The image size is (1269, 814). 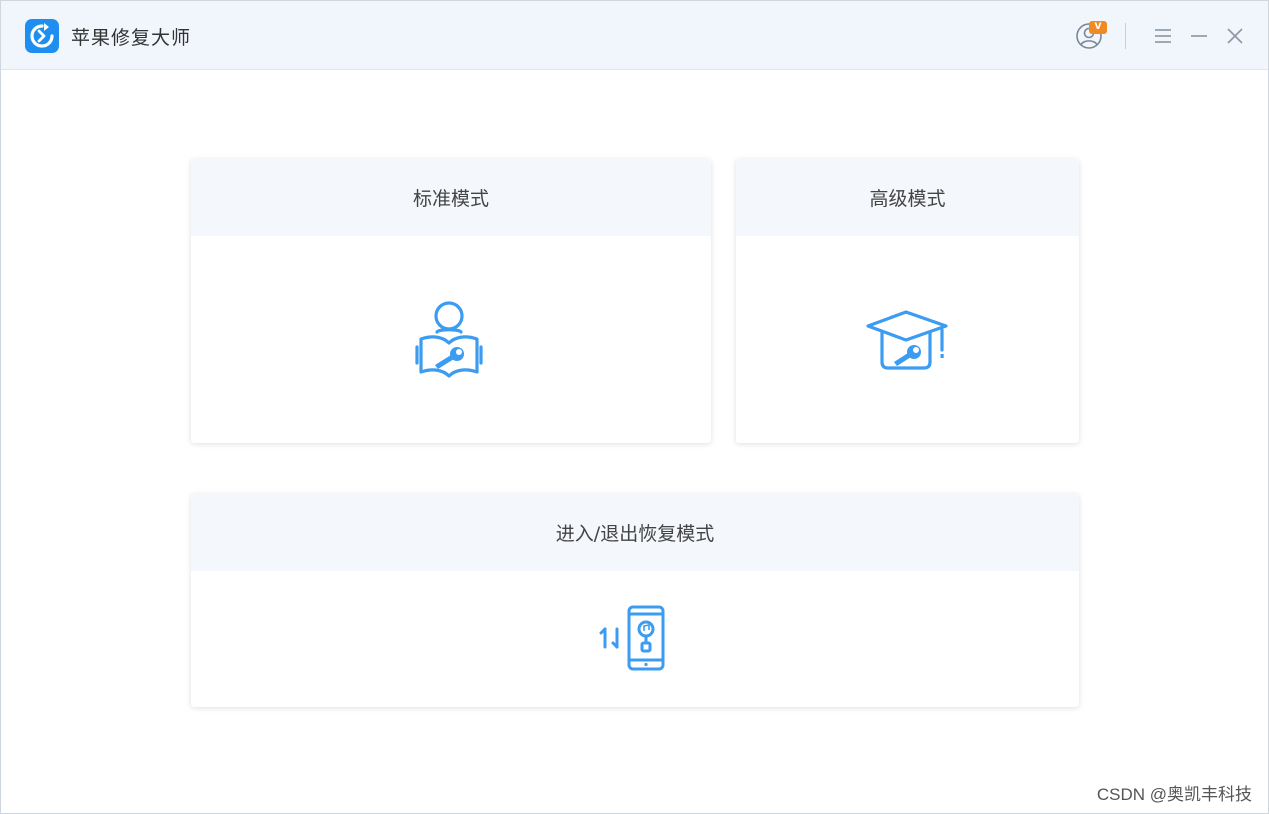 I want to click on menu-button, so click(x=1163, y=36).